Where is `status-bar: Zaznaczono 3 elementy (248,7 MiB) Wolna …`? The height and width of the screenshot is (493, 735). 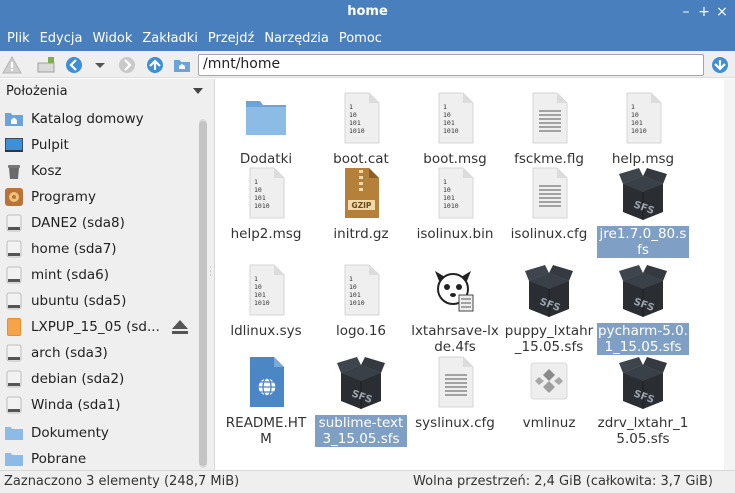 status-bar: Zaznaczono 3 elementy (248,7 MiB) Wolna … is located at coordinates (367, 481).